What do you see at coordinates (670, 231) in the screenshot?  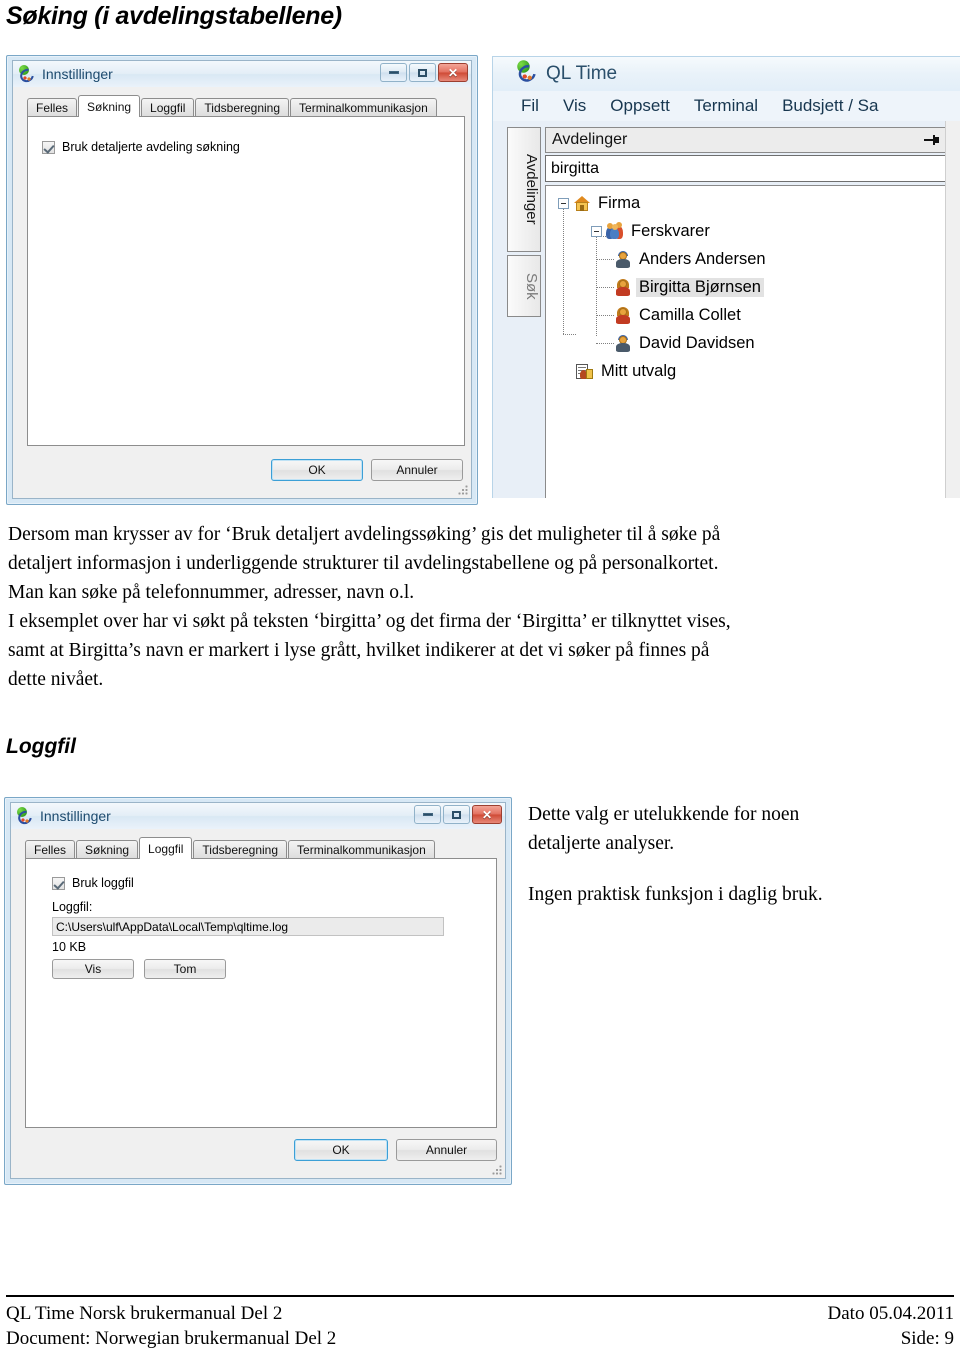 I see `tree-node-label: Ferskvarer` at bounding box center [670, 231].